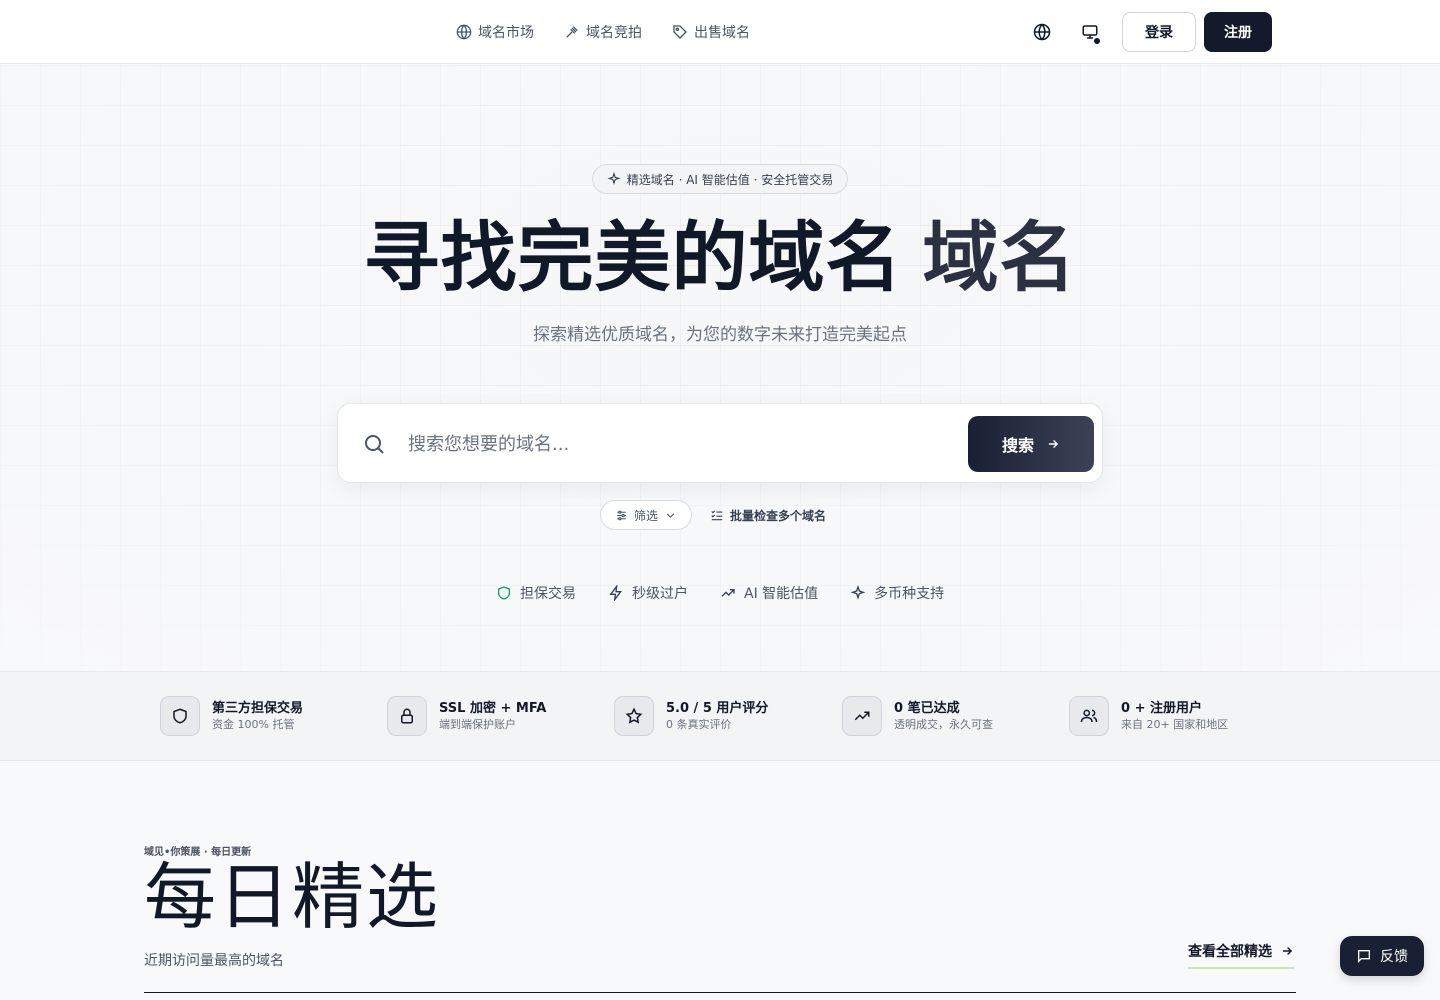 The height and width of the screenshot is (1000, 1440). I want to click on gavel-icon, so click(572, 32).